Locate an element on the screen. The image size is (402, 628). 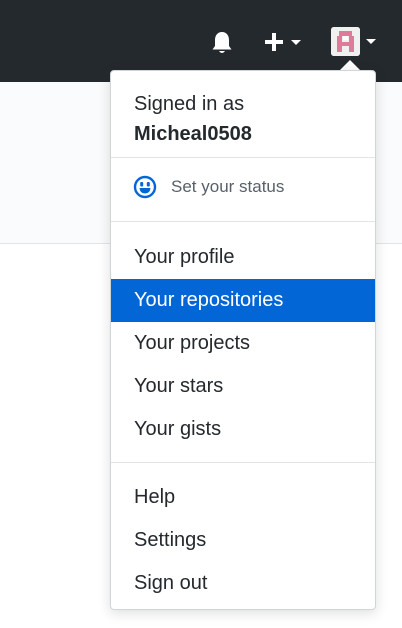
dropdown-pointer is located at coordinates (350, 65).